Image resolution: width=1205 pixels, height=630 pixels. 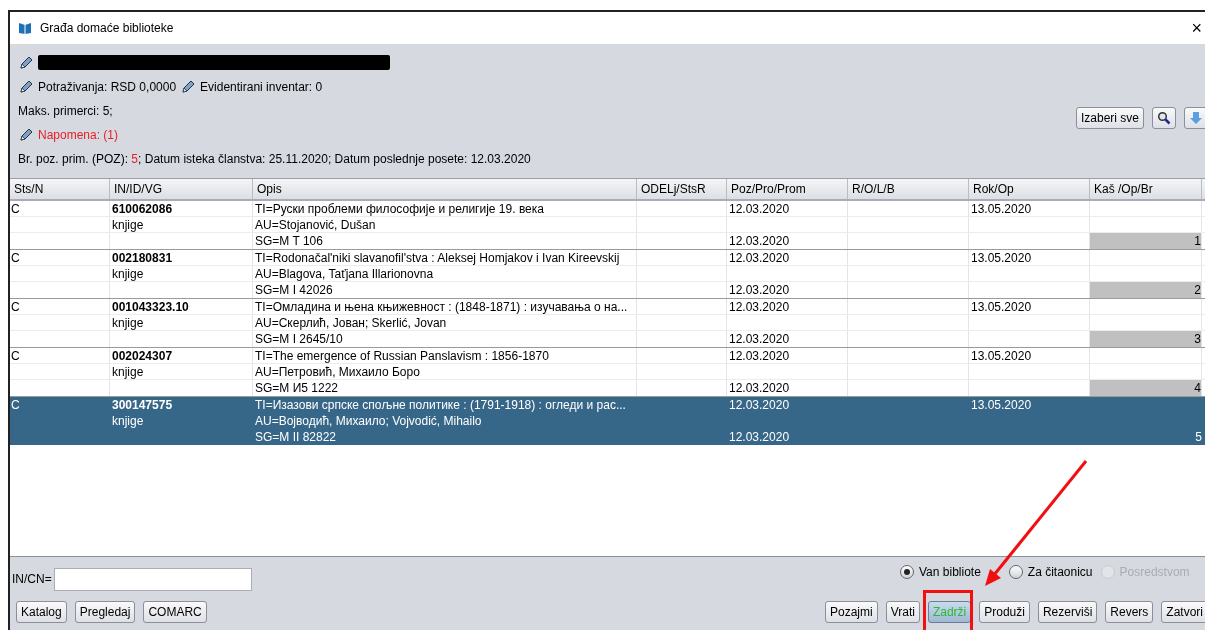 I want to click on select-all-button: Izaberi sve, so click(x=1109, y=118).